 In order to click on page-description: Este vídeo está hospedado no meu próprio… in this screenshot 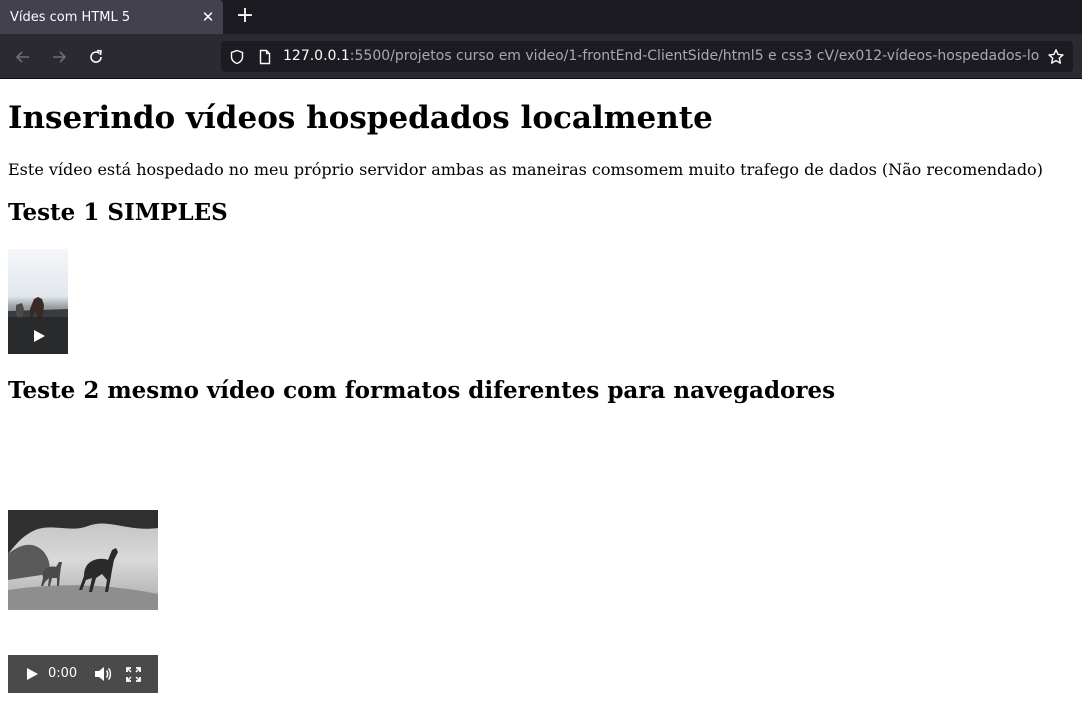, I will do `click(525, 169)`.